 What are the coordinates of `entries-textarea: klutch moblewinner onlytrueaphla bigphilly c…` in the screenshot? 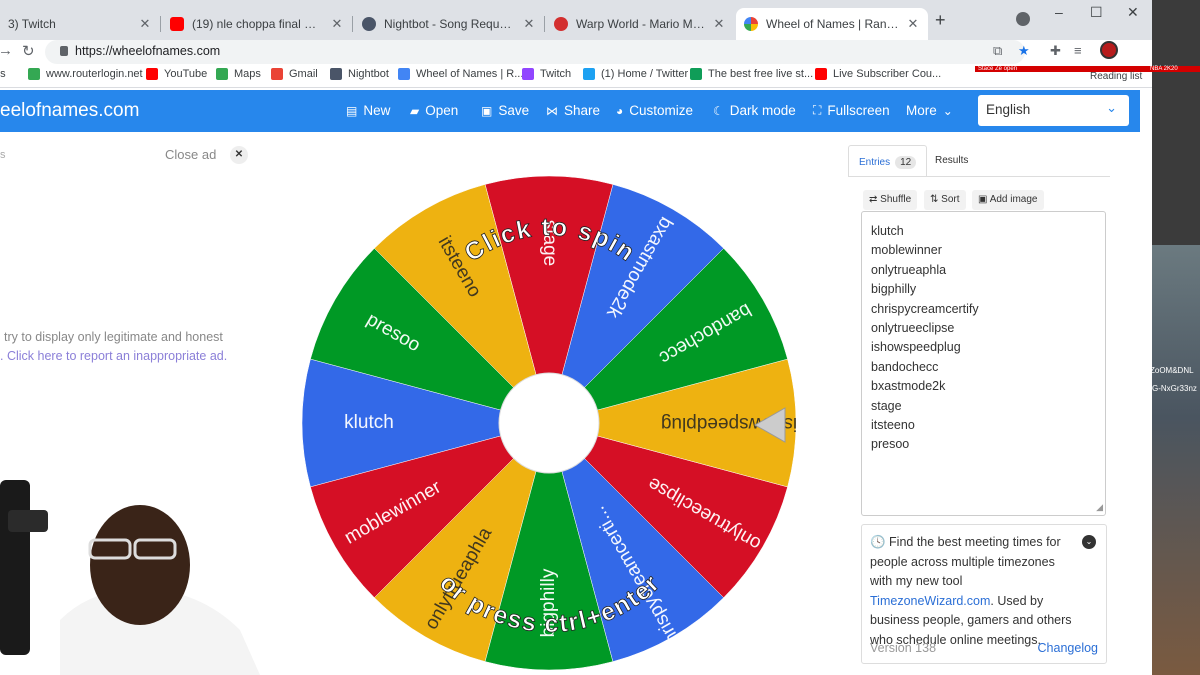 It's located at (983, 363).